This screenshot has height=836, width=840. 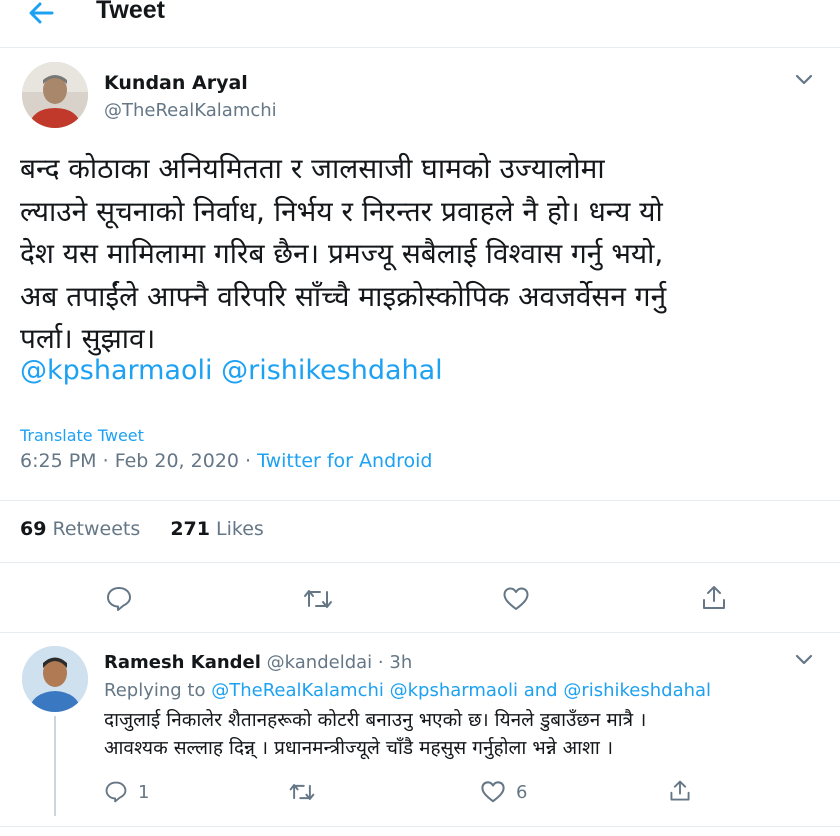 I want to click on arrow-left-icon, so click(x=41, y=13).